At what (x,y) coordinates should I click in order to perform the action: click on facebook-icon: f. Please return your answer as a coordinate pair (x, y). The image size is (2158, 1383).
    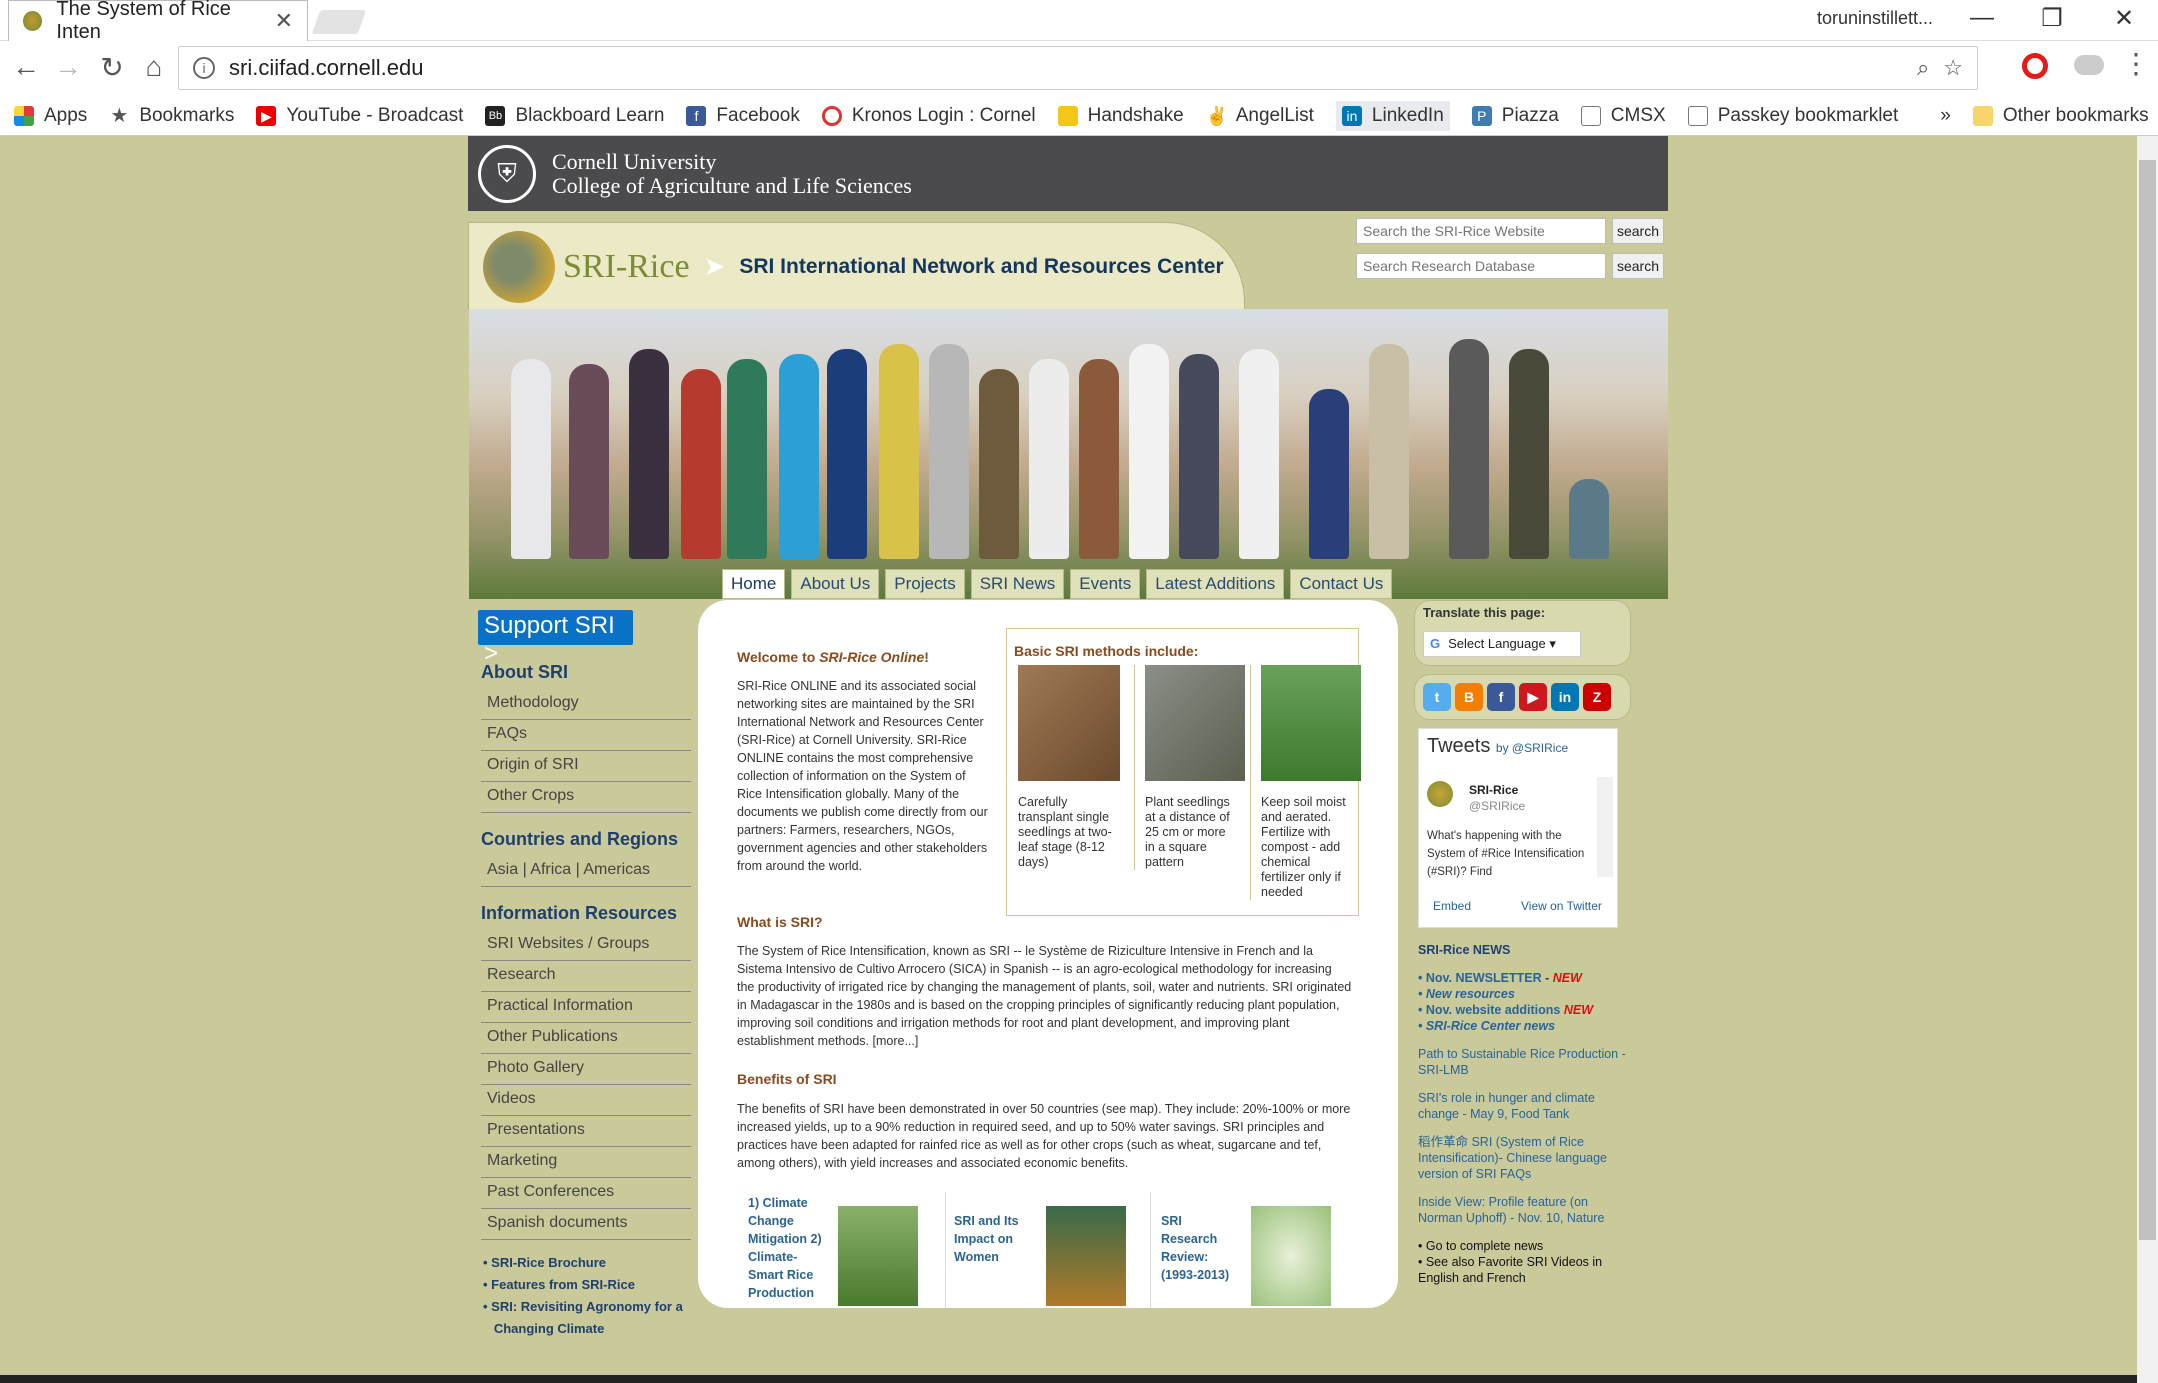
    Looking at the image, I should click on (1501, 697).